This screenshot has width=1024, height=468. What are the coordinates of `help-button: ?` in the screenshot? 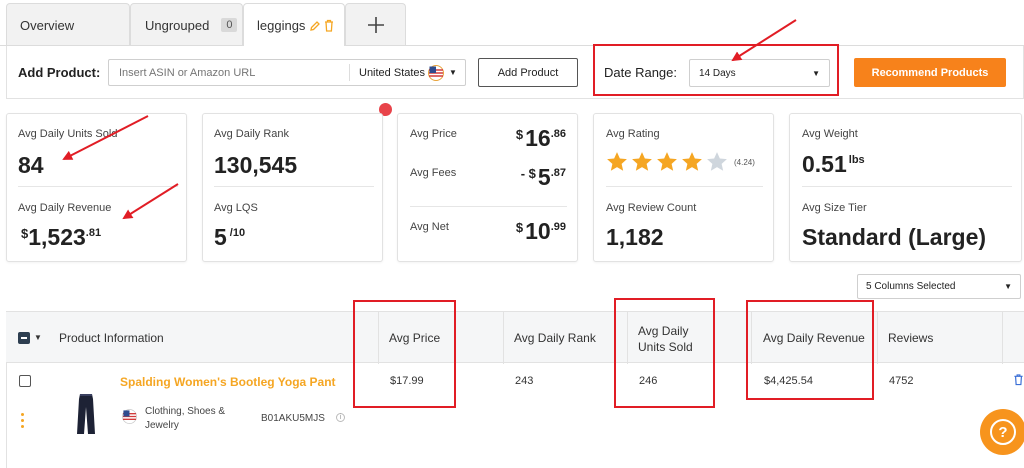 It's located at (1002, 432).